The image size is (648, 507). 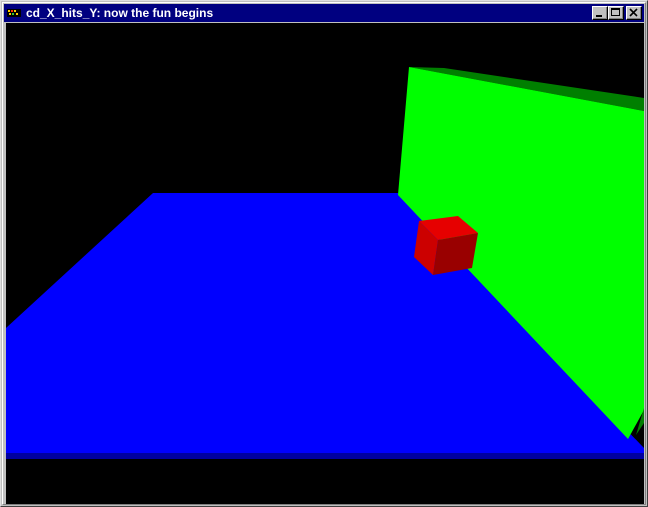 What do you see at coordinates (599, 16) in the screenshot?
I see `minimize-icon` at bounding box center [599, 16].